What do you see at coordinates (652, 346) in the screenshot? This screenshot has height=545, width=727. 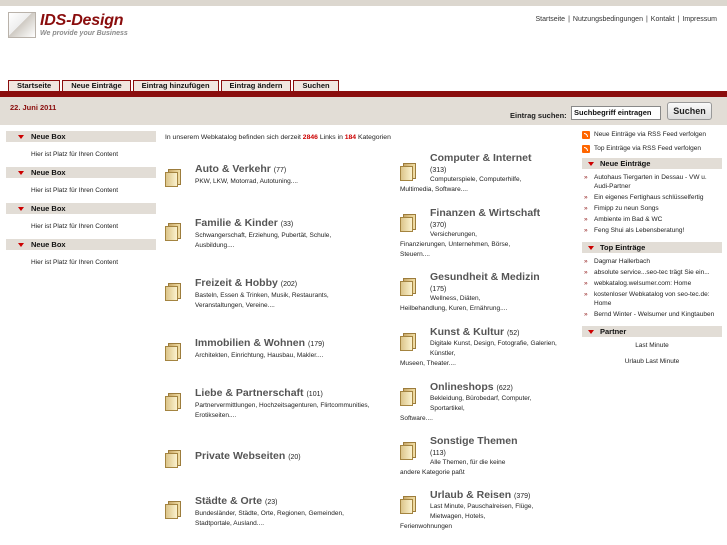 I see `partner-link: Last Minute` at bounding box center [652, 346].